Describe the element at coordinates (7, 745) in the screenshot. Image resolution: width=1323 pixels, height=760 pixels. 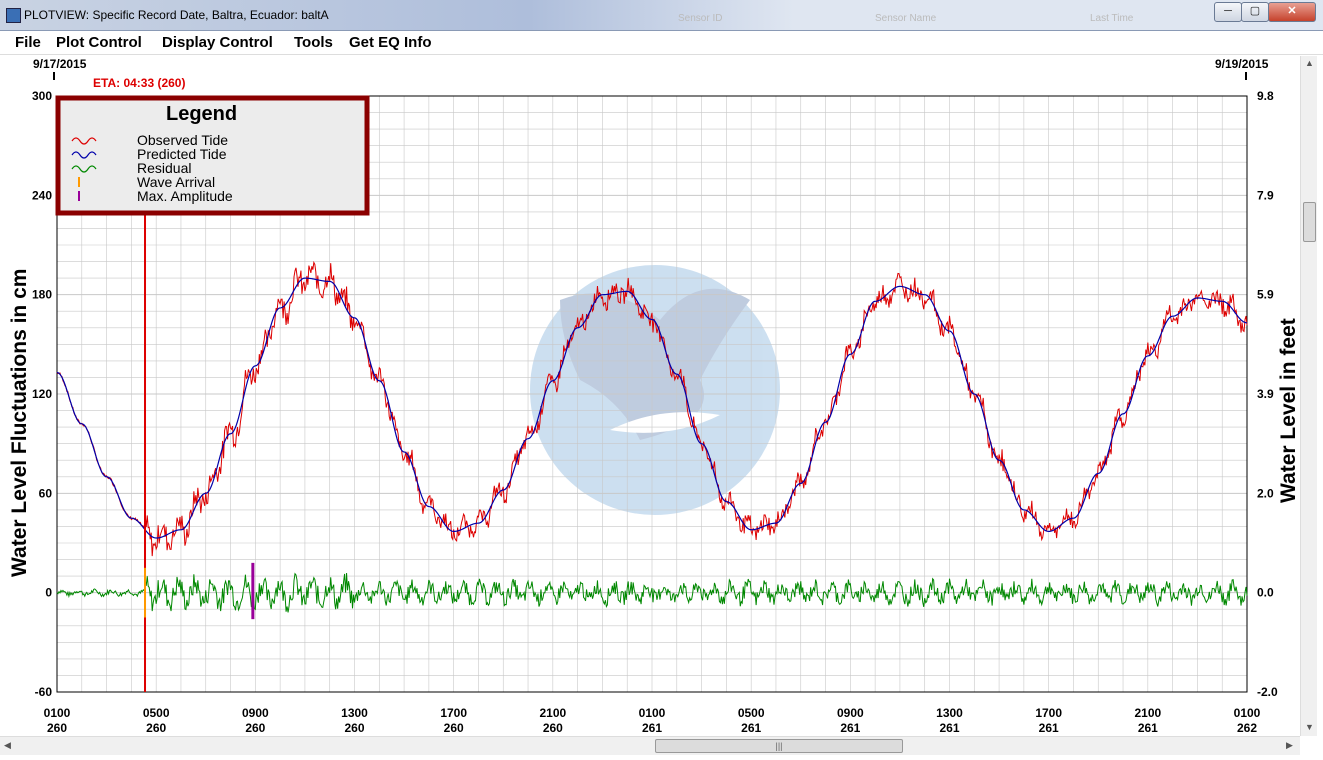
I see `scroll-left-icon: ◀` at that location.